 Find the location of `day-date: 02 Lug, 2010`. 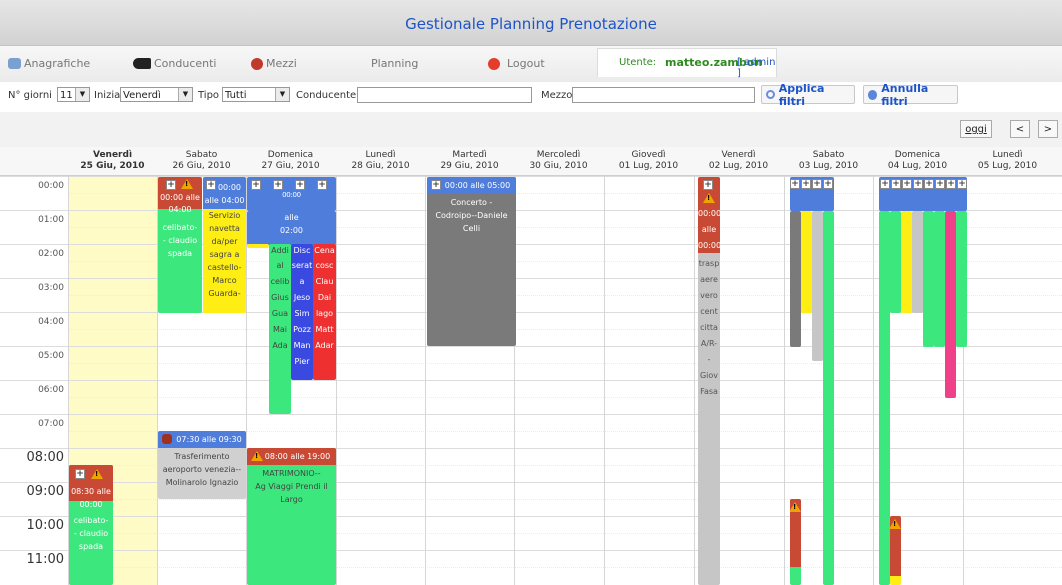

day-date: 02 Lug, 2010 is located at coordinates (738, 166).